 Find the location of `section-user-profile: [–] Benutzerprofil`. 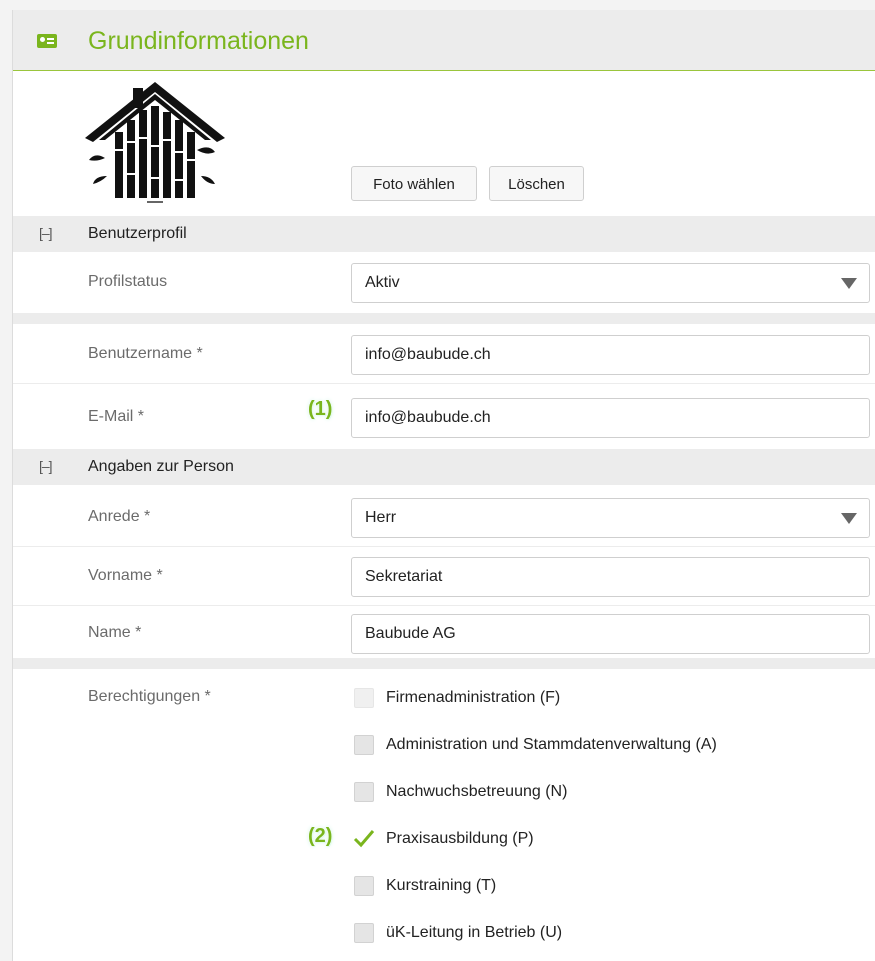

section-user-profile: [–] Benutzerprofil is located at coordinates (444, 234).